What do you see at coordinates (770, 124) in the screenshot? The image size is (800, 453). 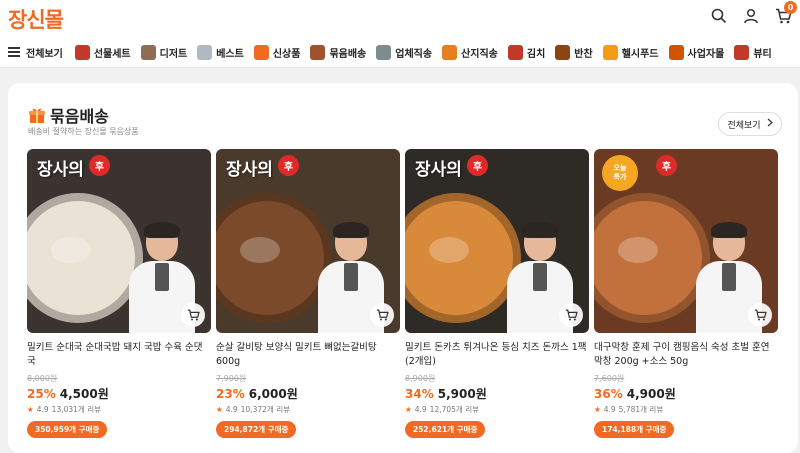 I see `chevron-right-icon` at bounding box center [770, 124].